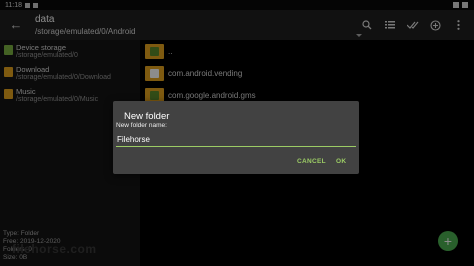 This screenshot has width=474, height=266. What do you see at coordinates (141, 125) in the screenshot?
I see `folder-name-label: New folder name:` at bounding box center [141, 125].